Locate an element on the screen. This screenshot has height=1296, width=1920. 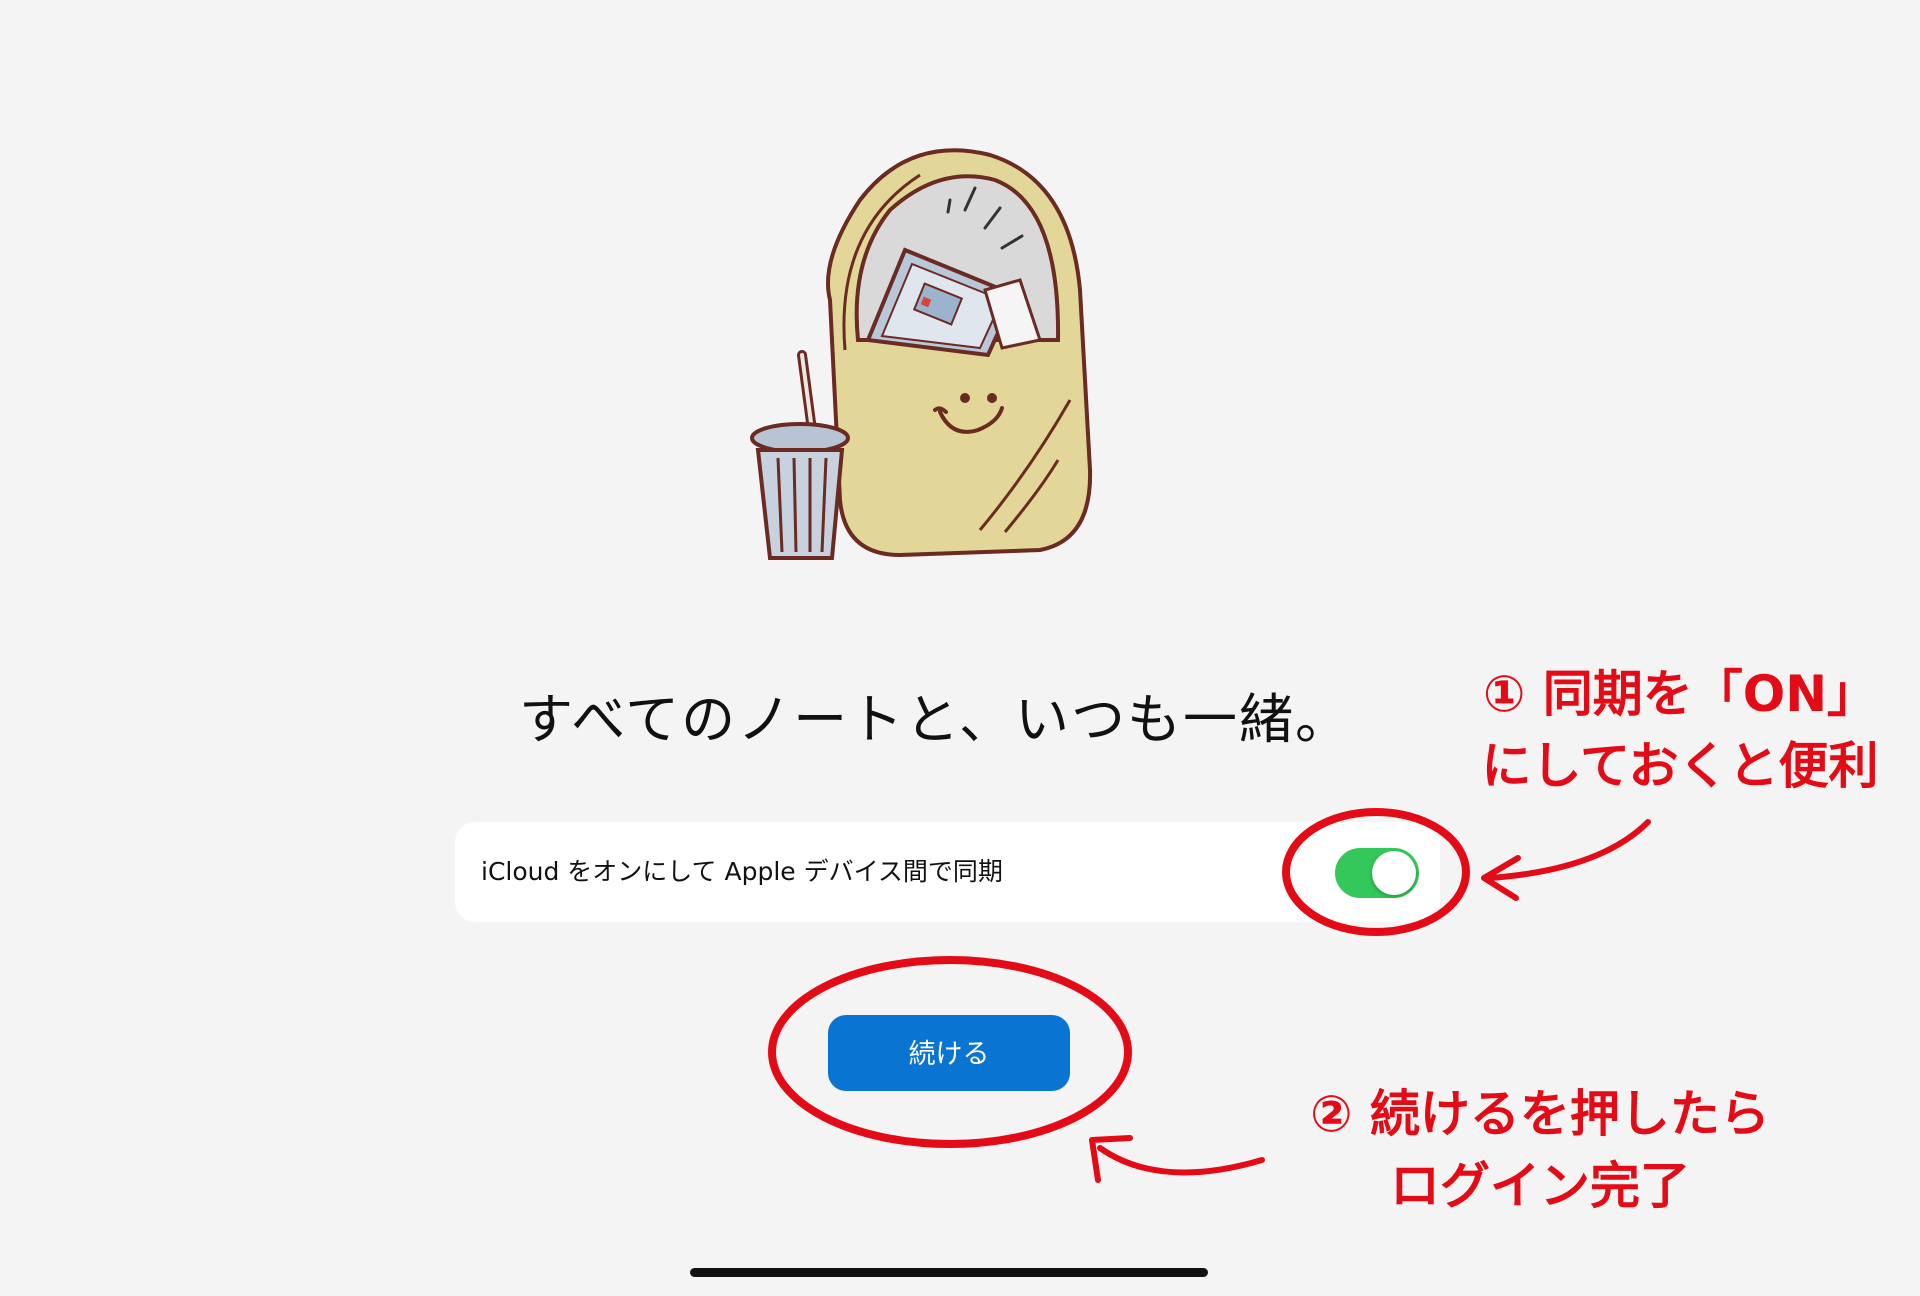
annotation-note-2-line-1: ② 続けるを押したら is located at coordinates (1540, 1114).